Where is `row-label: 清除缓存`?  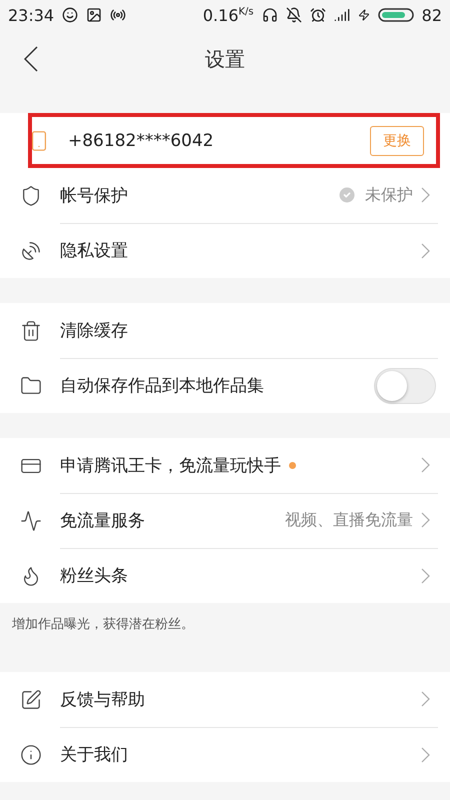 row-label: 清除缓存 is located at coordinates (94, 331).